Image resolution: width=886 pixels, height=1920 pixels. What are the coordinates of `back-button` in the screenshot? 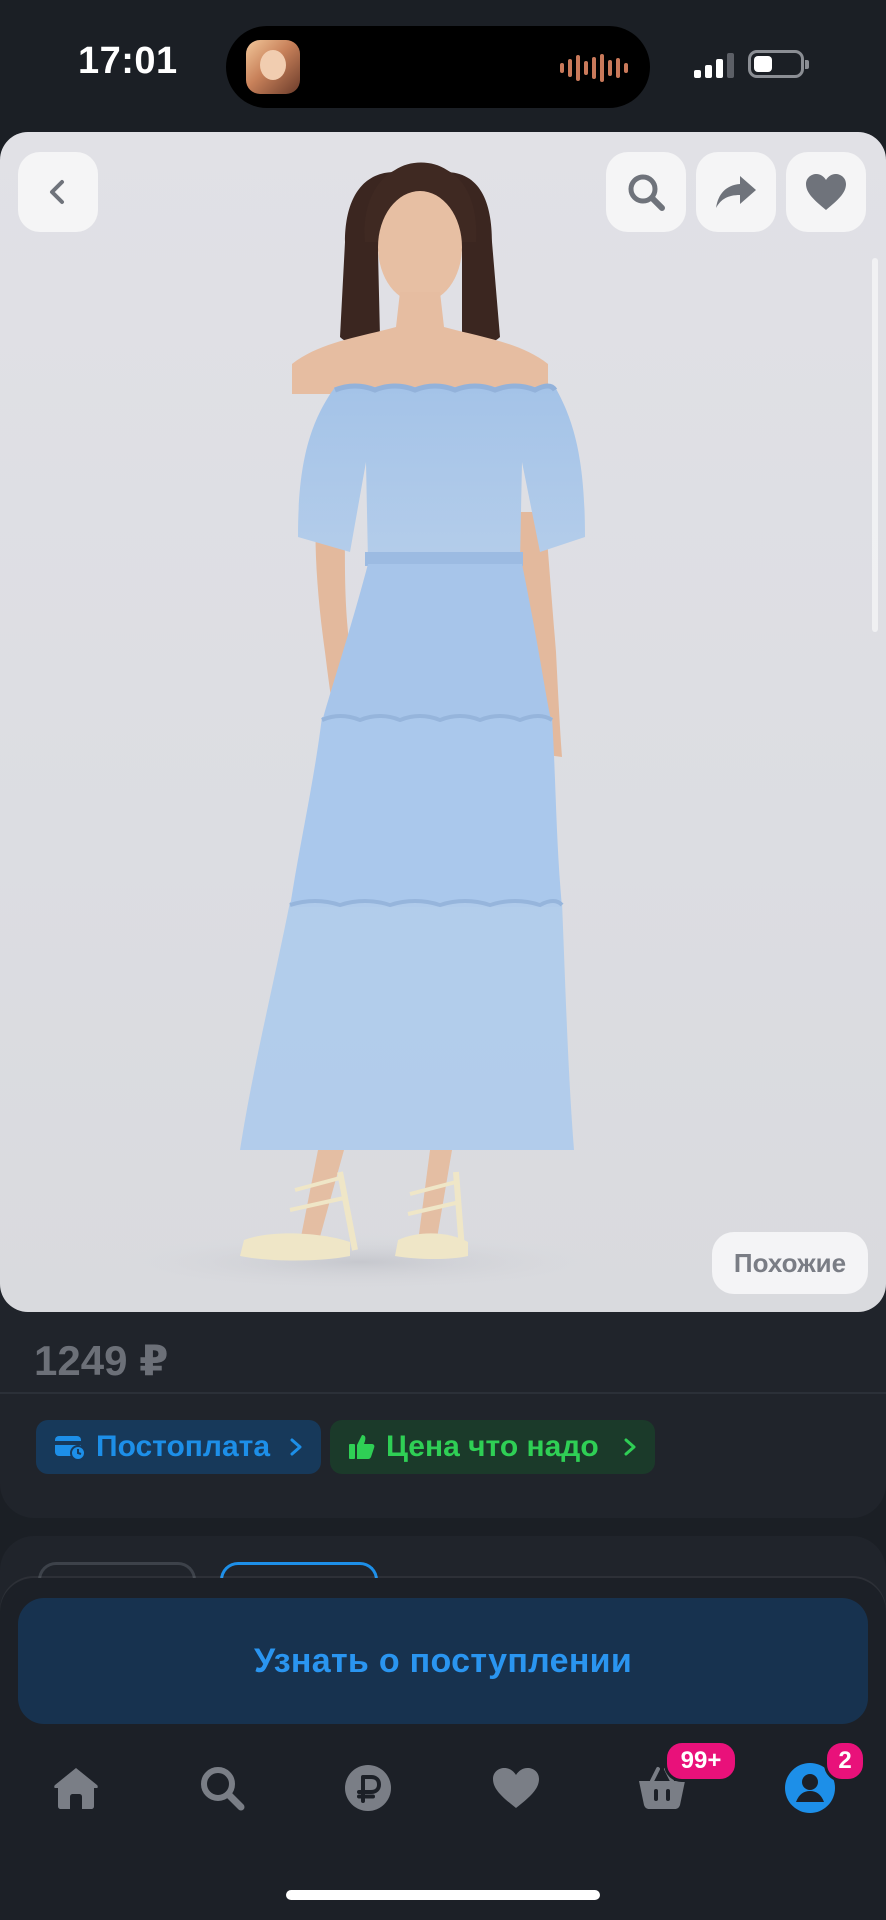 It's located at (58, 192).